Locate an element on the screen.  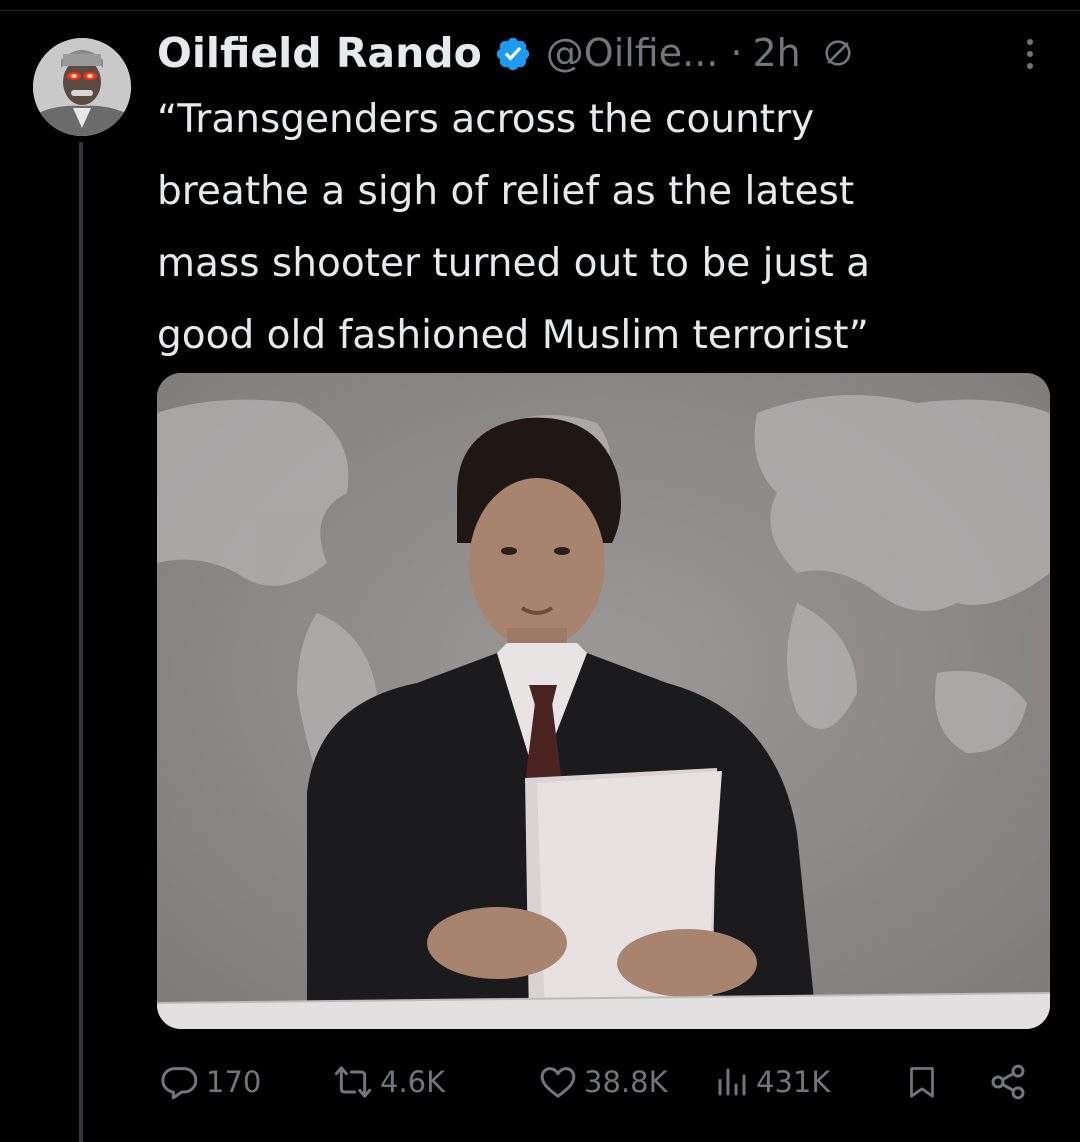
divider is located at coordinates (540, 10).